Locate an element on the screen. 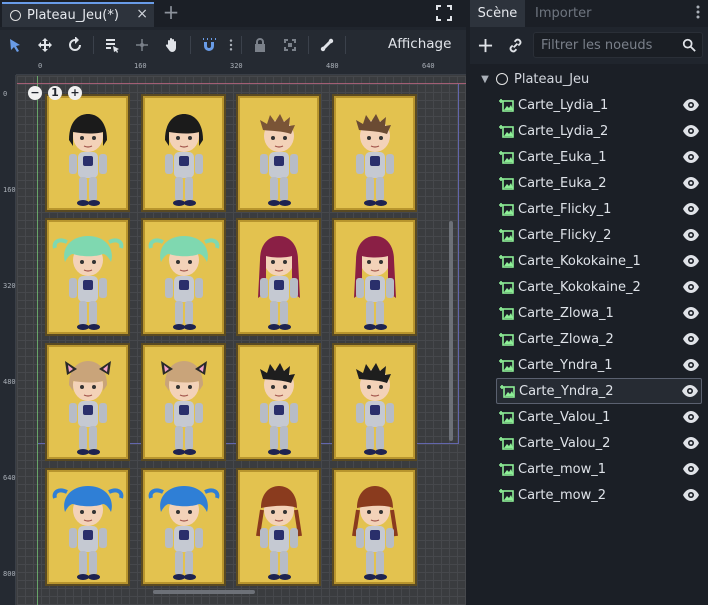 The image size is (708, 605). tree-node-label: Carte_Lydia_2 is located at coordinates (563, 131).